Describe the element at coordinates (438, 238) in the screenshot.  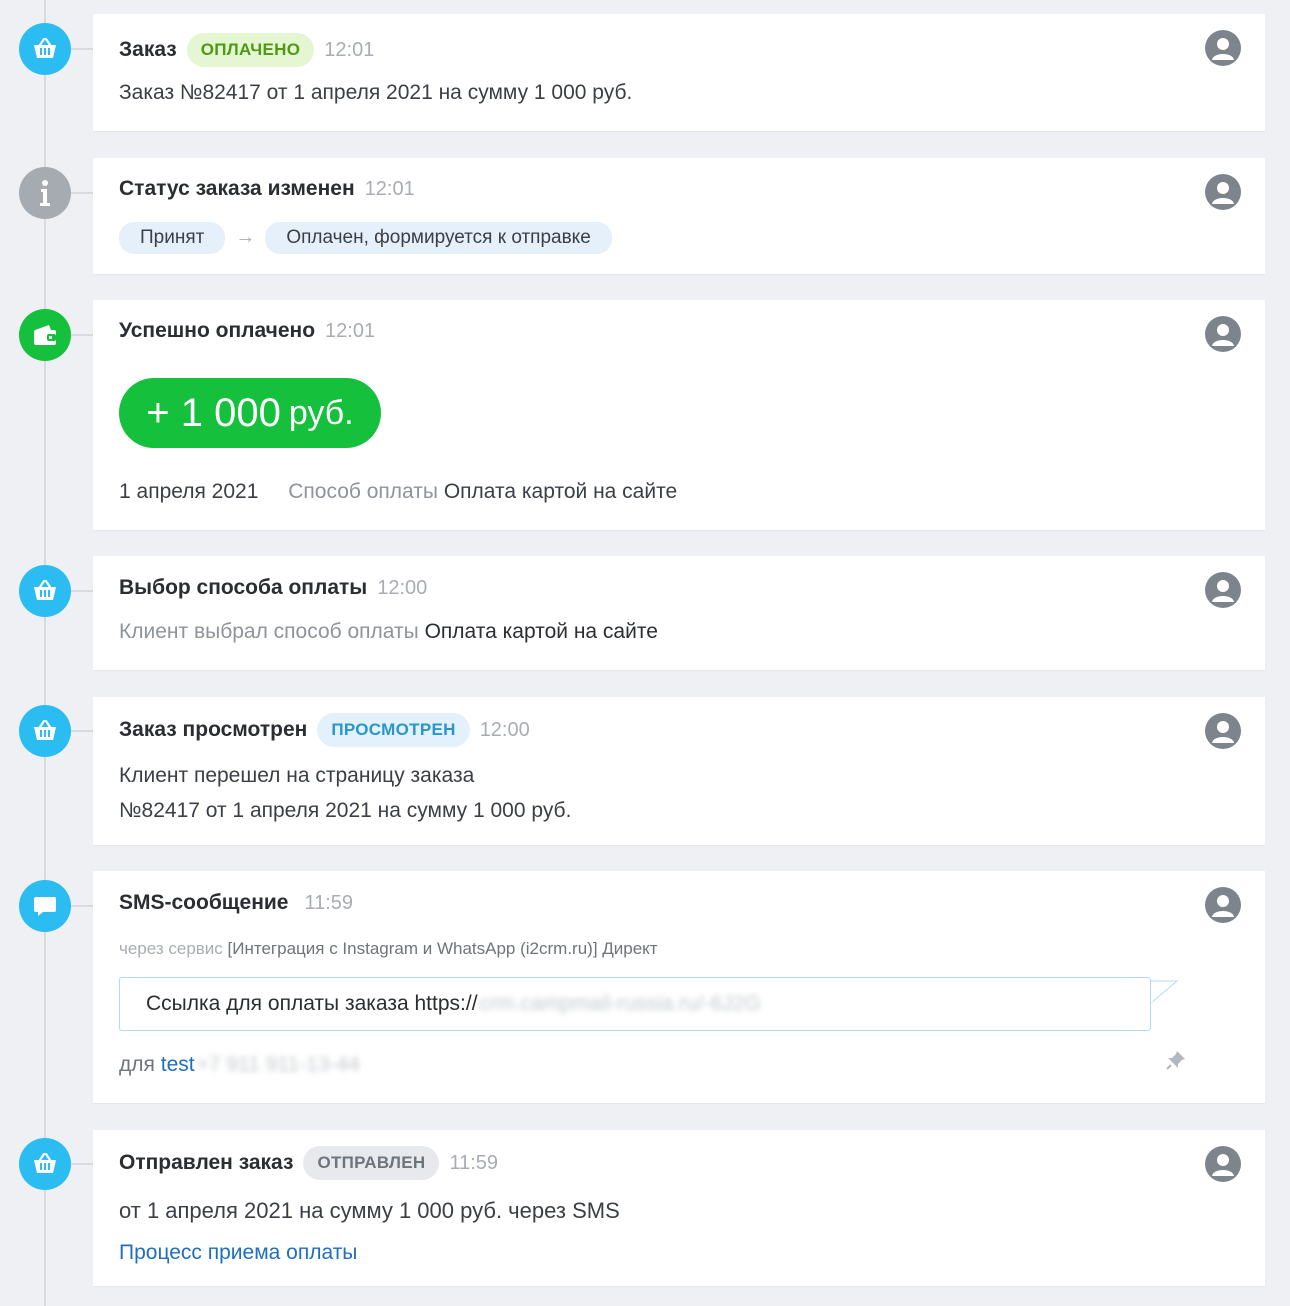
I see `new-status-pill: Оплачен, формируется к отправке` at that location.